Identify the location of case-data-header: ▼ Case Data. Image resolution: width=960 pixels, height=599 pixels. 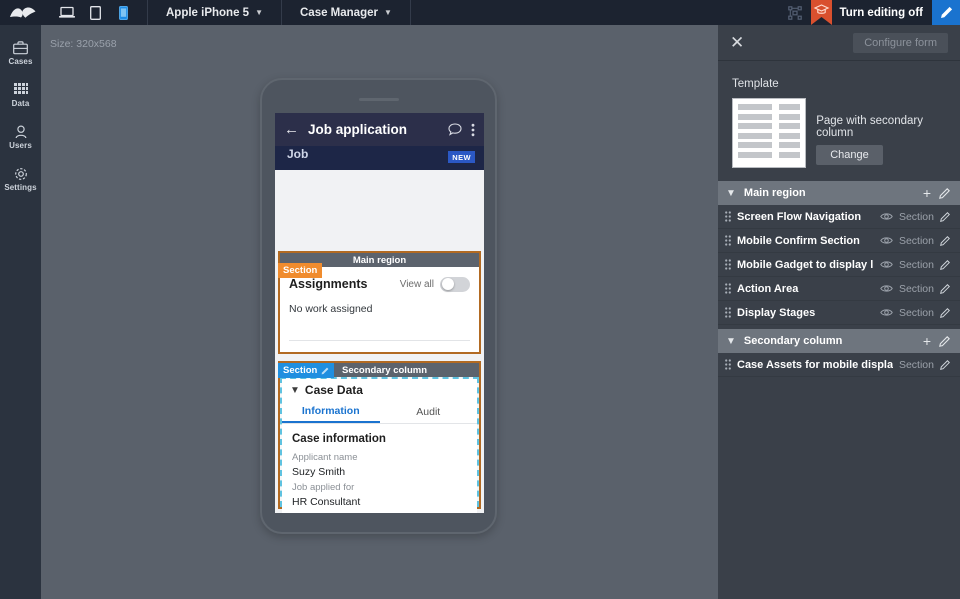
(379, 390).